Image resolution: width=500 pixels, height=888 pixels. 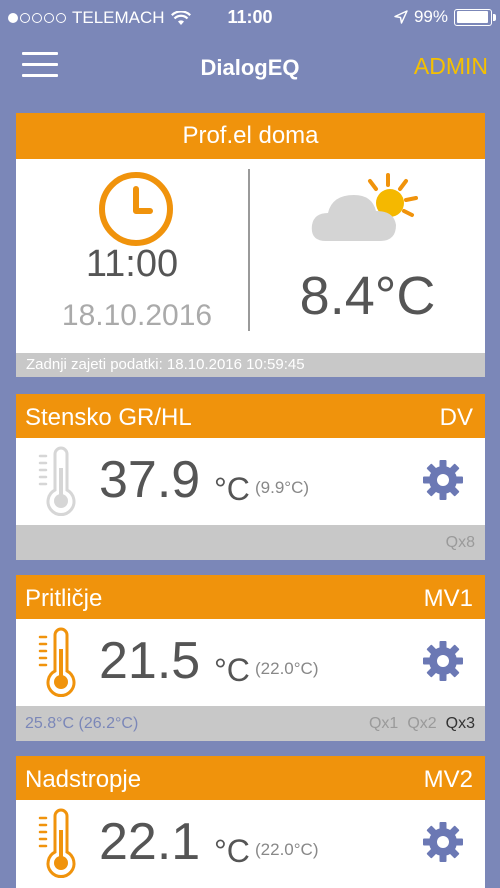 What do you see at coordinates (250, 822) in the screenshot?
I see `zone-card: Nadstropje MV2 22.1 °C (22.0°C)` at bounding box center [250, 822].